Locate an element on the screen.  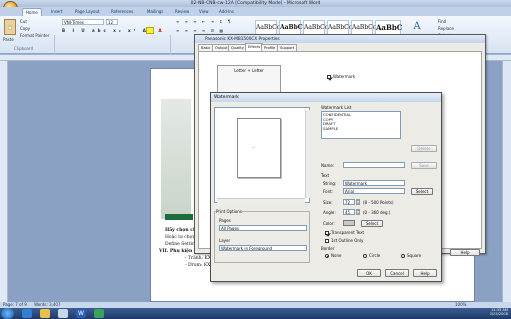
transparent-text-checkbox: Transparent Text is located at coordinates (344, 232).